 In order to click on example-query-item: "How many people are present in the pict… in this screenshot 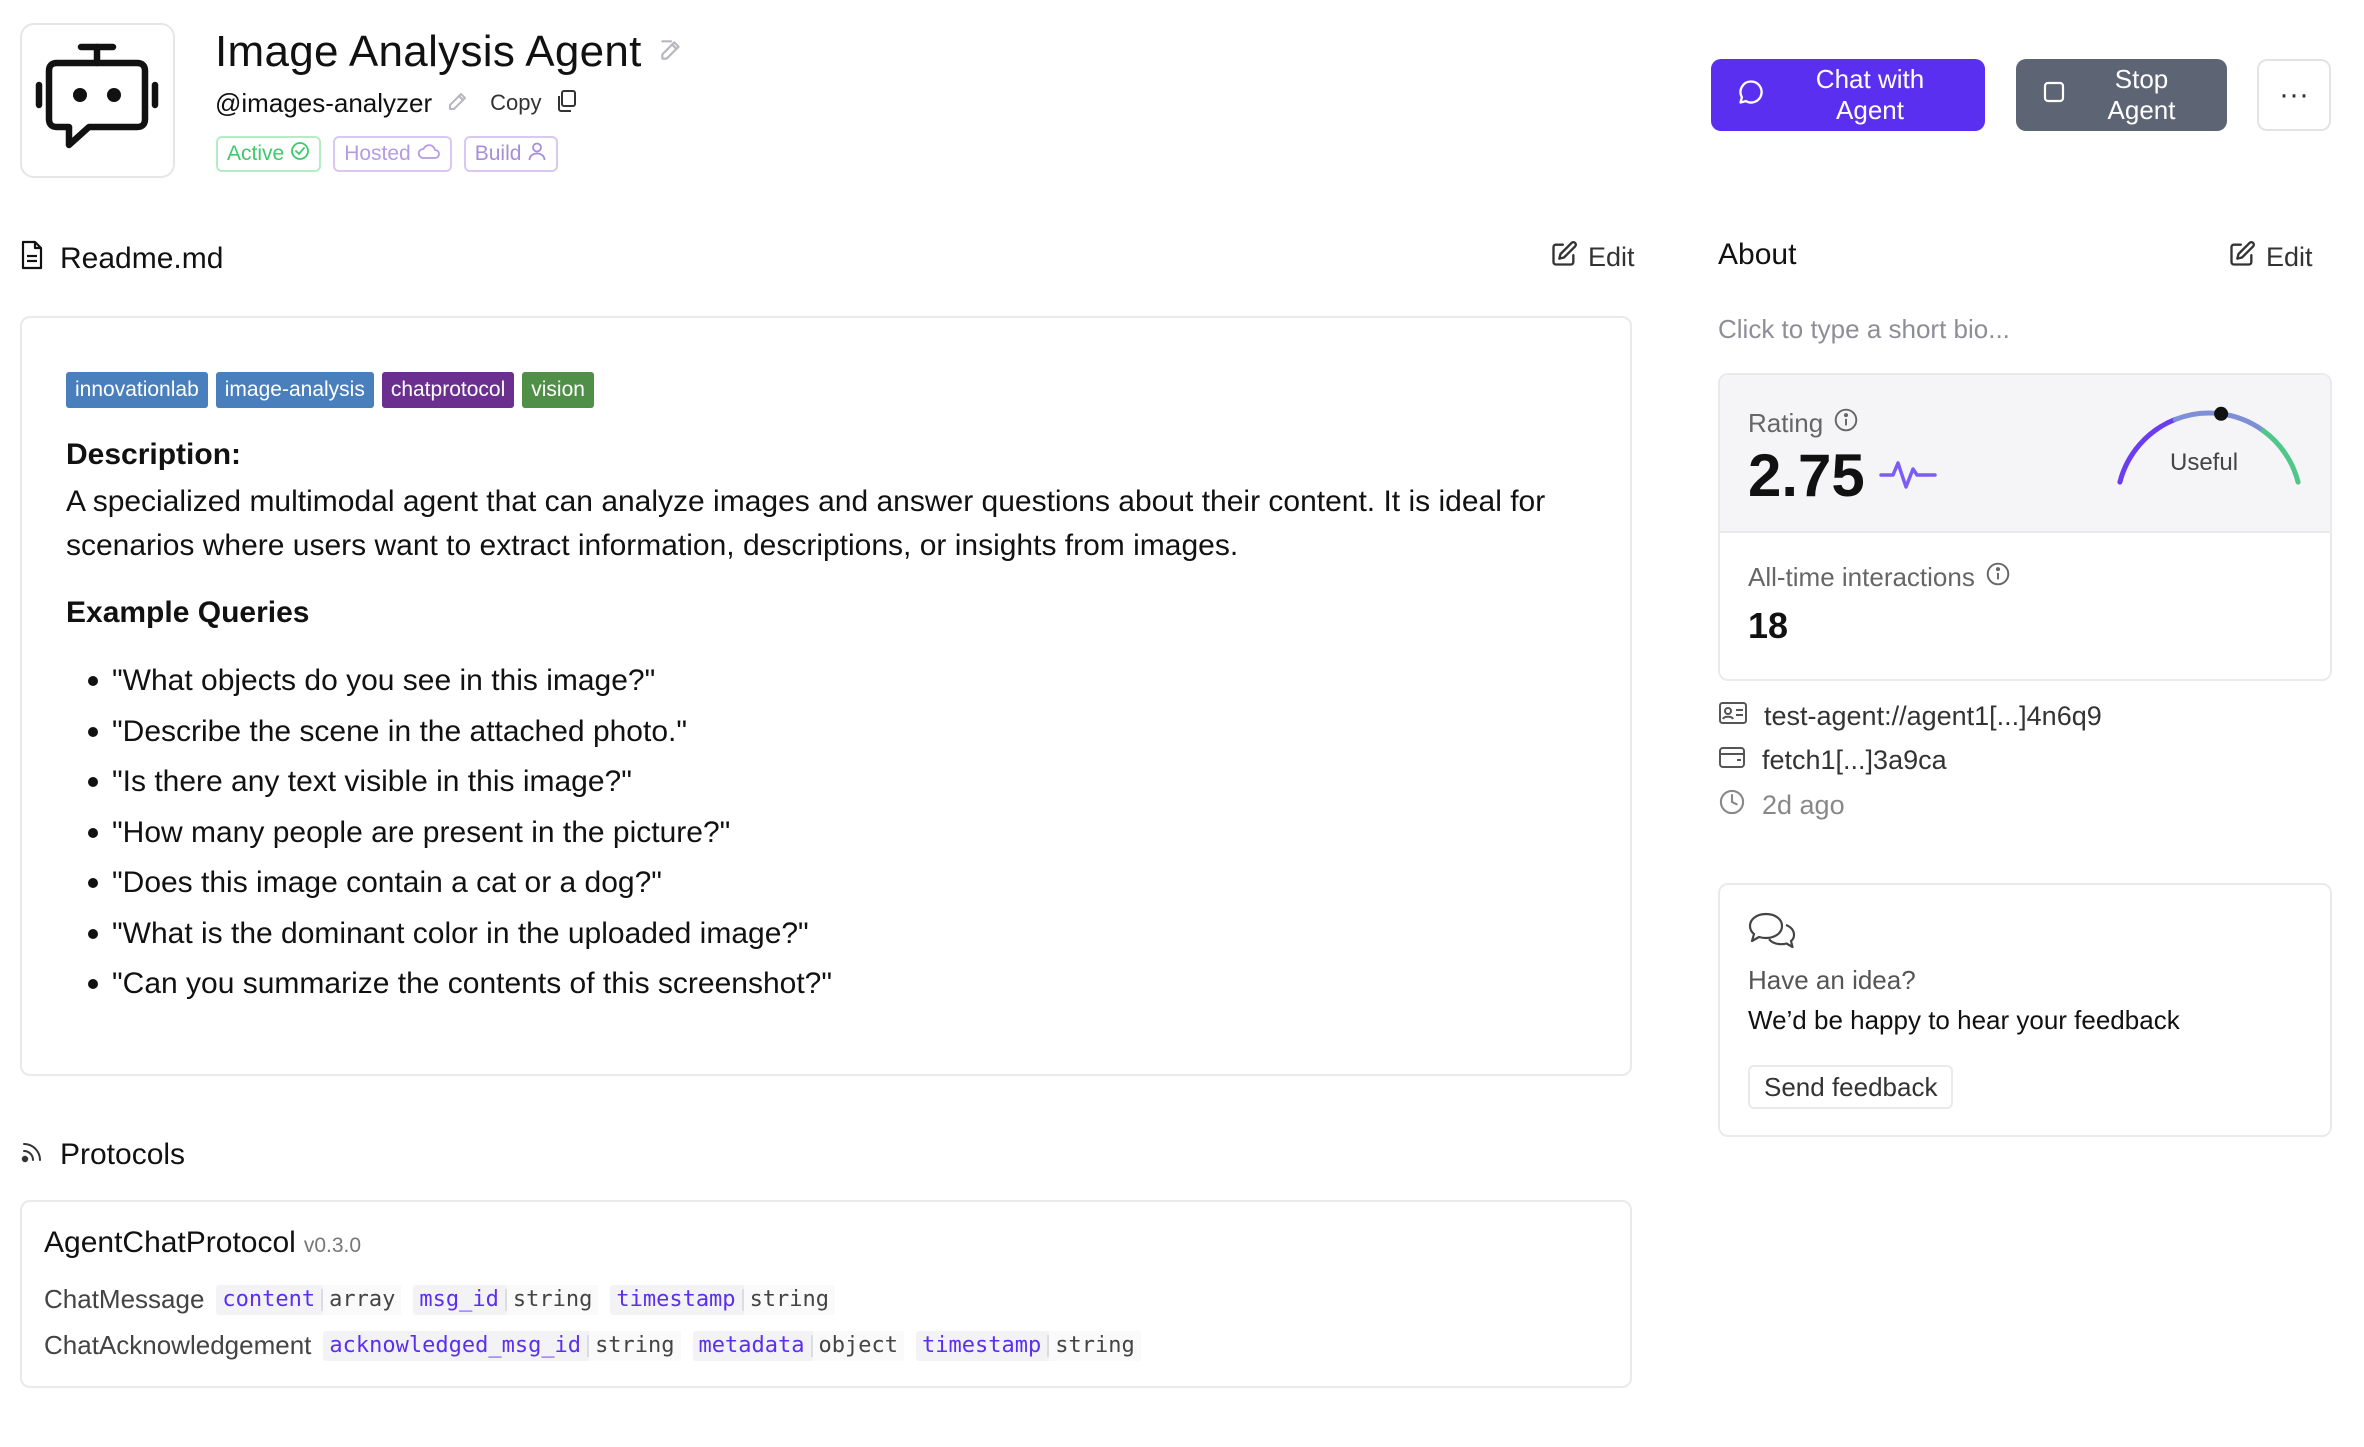, I will do `click(460, 841)`.